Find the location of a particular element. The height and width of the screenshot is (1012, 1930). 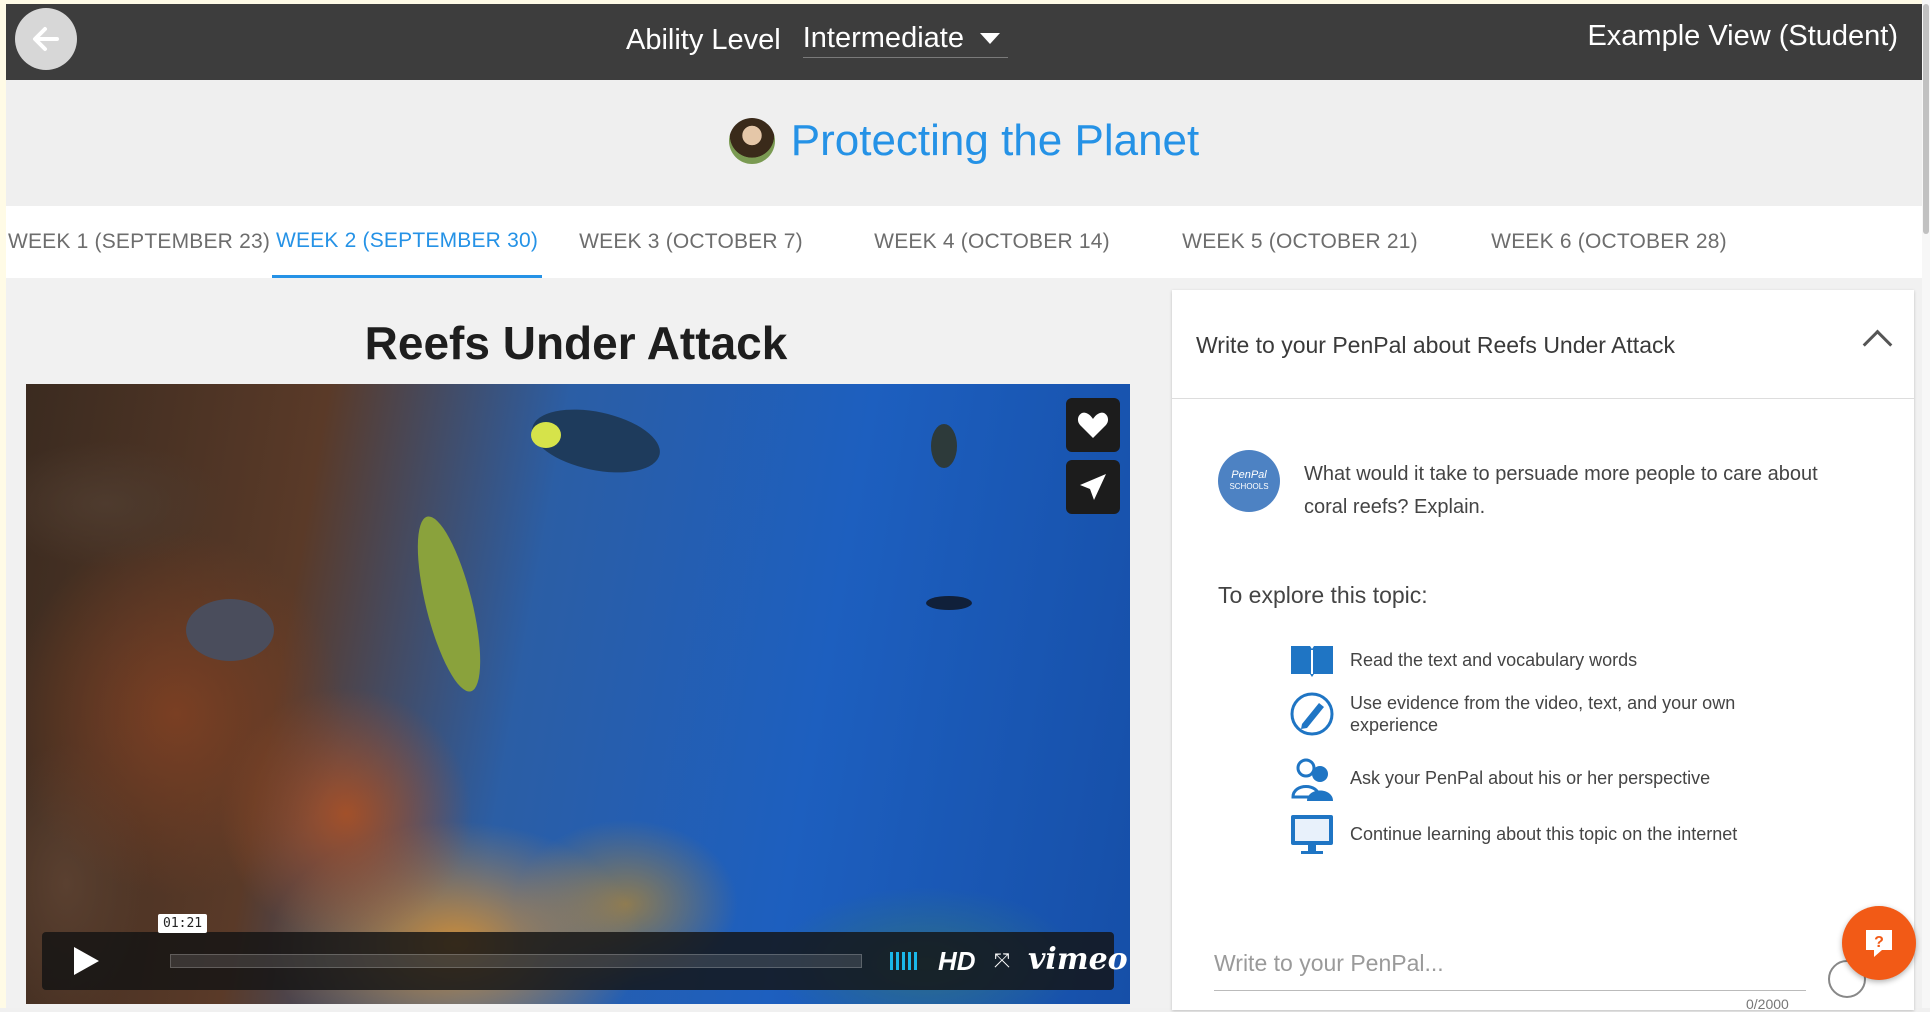

scrollbar-thumb is located at coordinates (1926, 119).